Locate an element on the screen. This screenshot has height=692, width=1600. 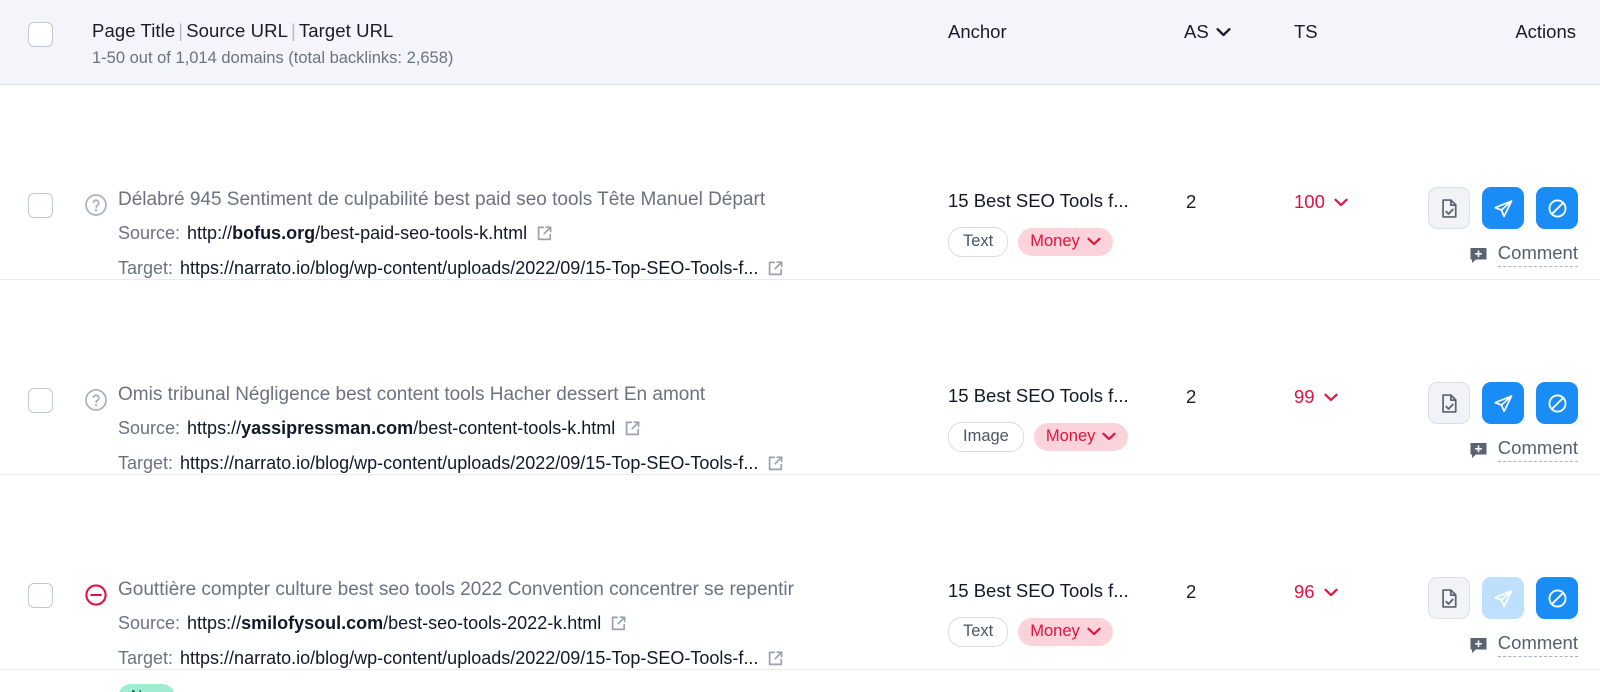
anchor-type-tag: Image is located at coordinates (986, 437).